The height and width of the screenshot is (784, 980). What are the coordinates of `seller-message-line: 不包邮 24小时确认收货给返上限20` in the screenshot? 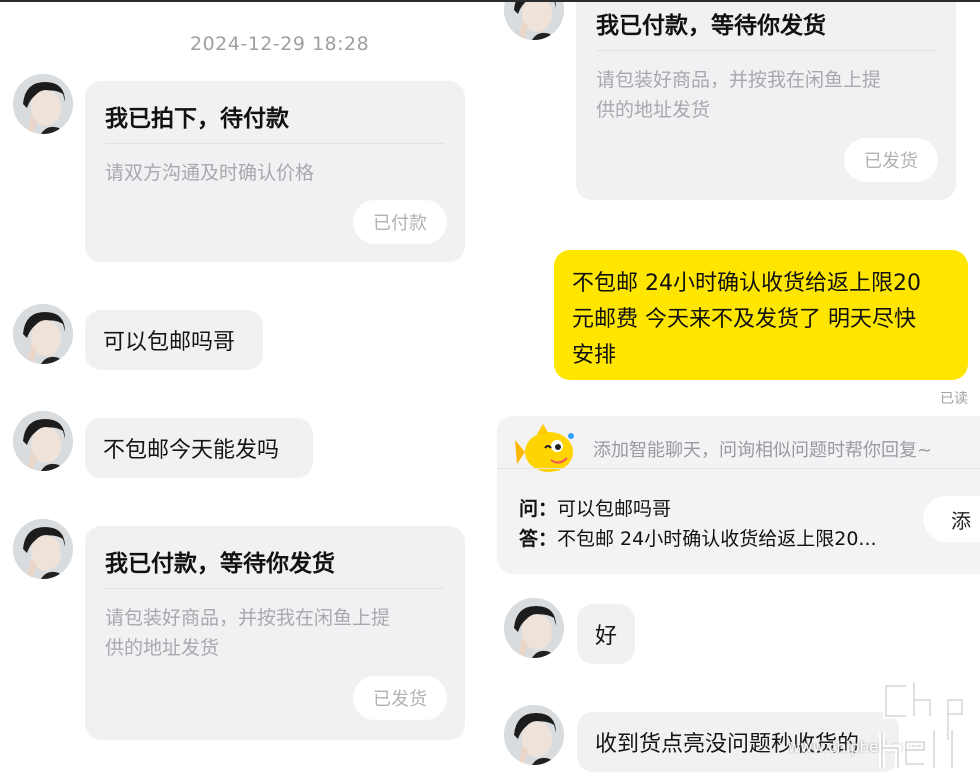 It's located at (746, 283).